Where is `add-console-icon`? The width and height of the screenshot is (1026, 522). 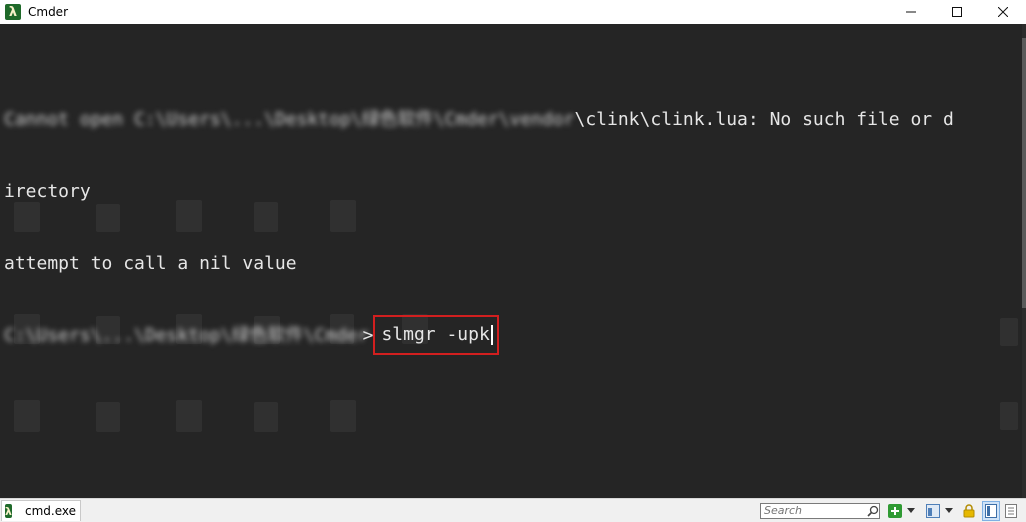
add-console-icon is located at coordinates (895, 510).